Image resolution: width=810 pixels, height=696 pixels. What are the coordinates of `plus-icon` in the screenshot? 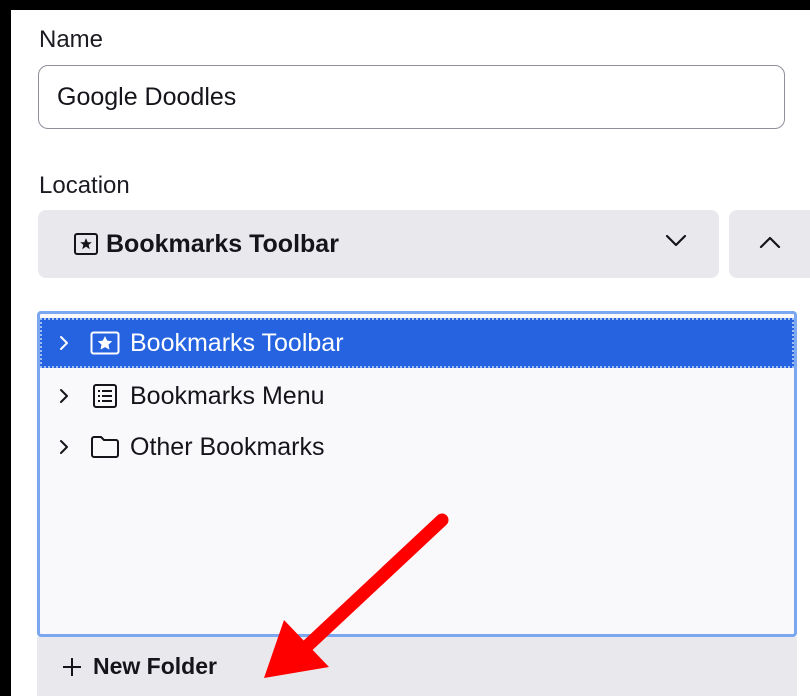 It's located at (72, 667).